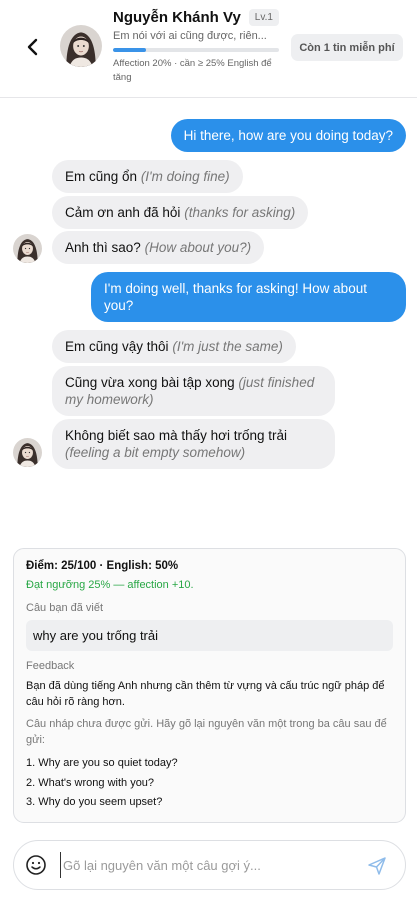 The height and width of the screenshot is (899, 417). Describe the element at coordinates (180, 212) in the screenshot. I see `bot-message: Cảm ơn anh đã hỏi (thanks for asking)` at that location.